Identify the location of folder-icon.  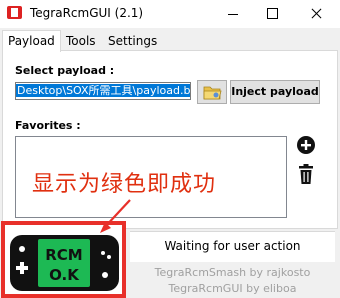
(212, 93).